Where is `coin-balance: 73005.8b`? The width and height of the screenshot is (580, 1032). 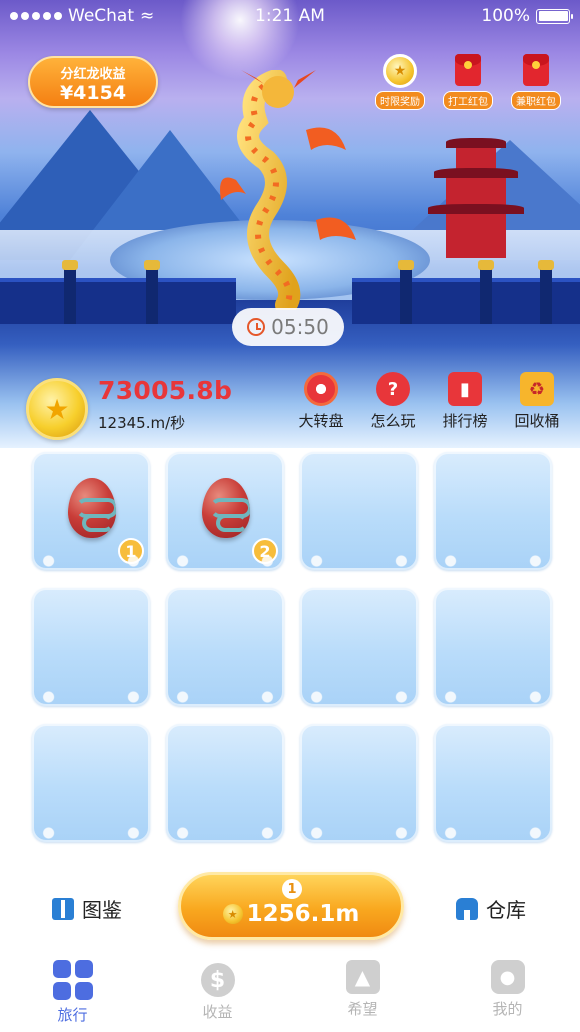 coin-balance: 73005.8b is located at coordinates (165, 390).